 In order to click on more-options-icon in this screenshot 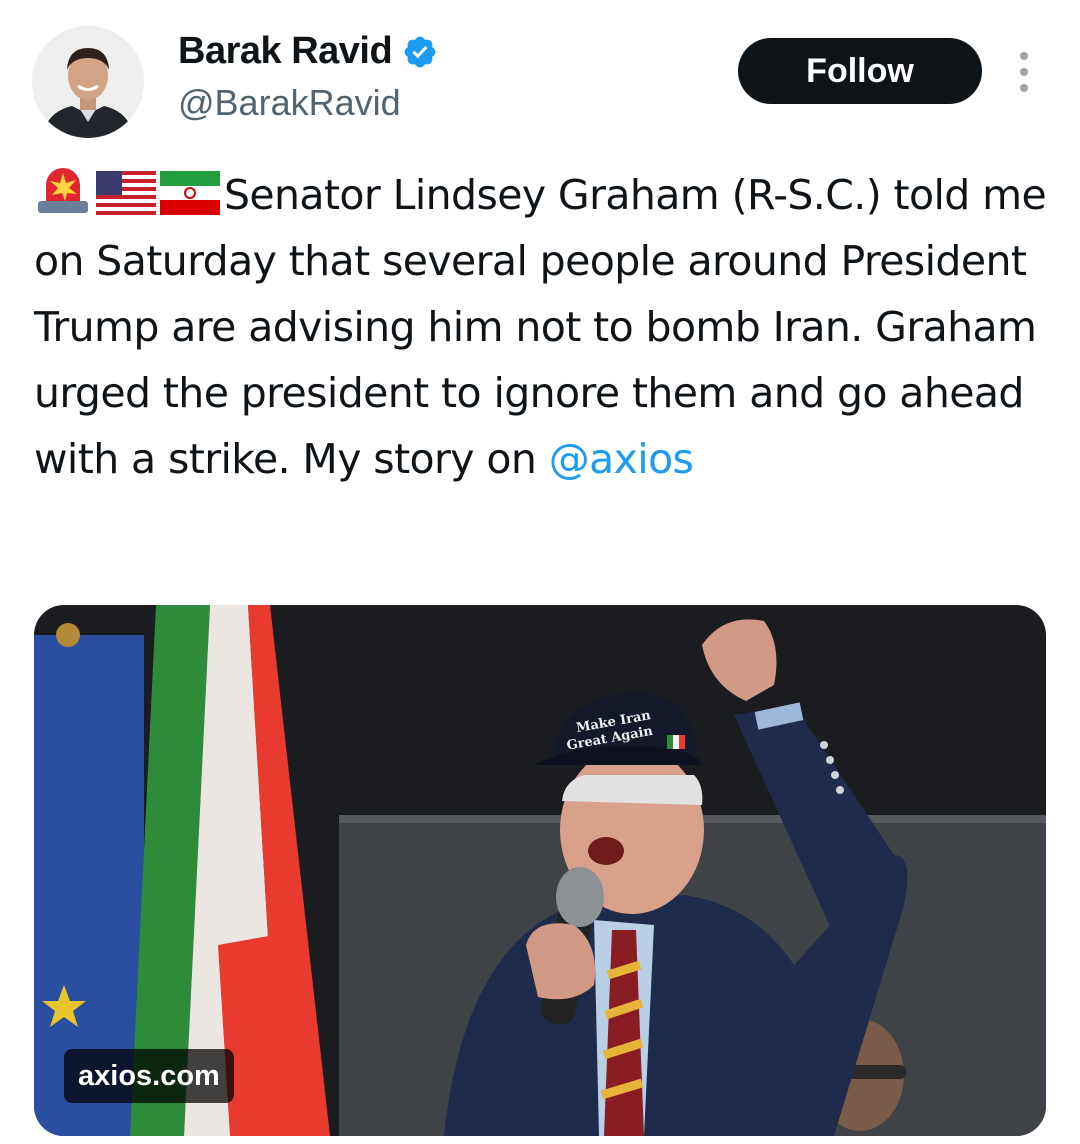, I will do `click(1024, 72)`.